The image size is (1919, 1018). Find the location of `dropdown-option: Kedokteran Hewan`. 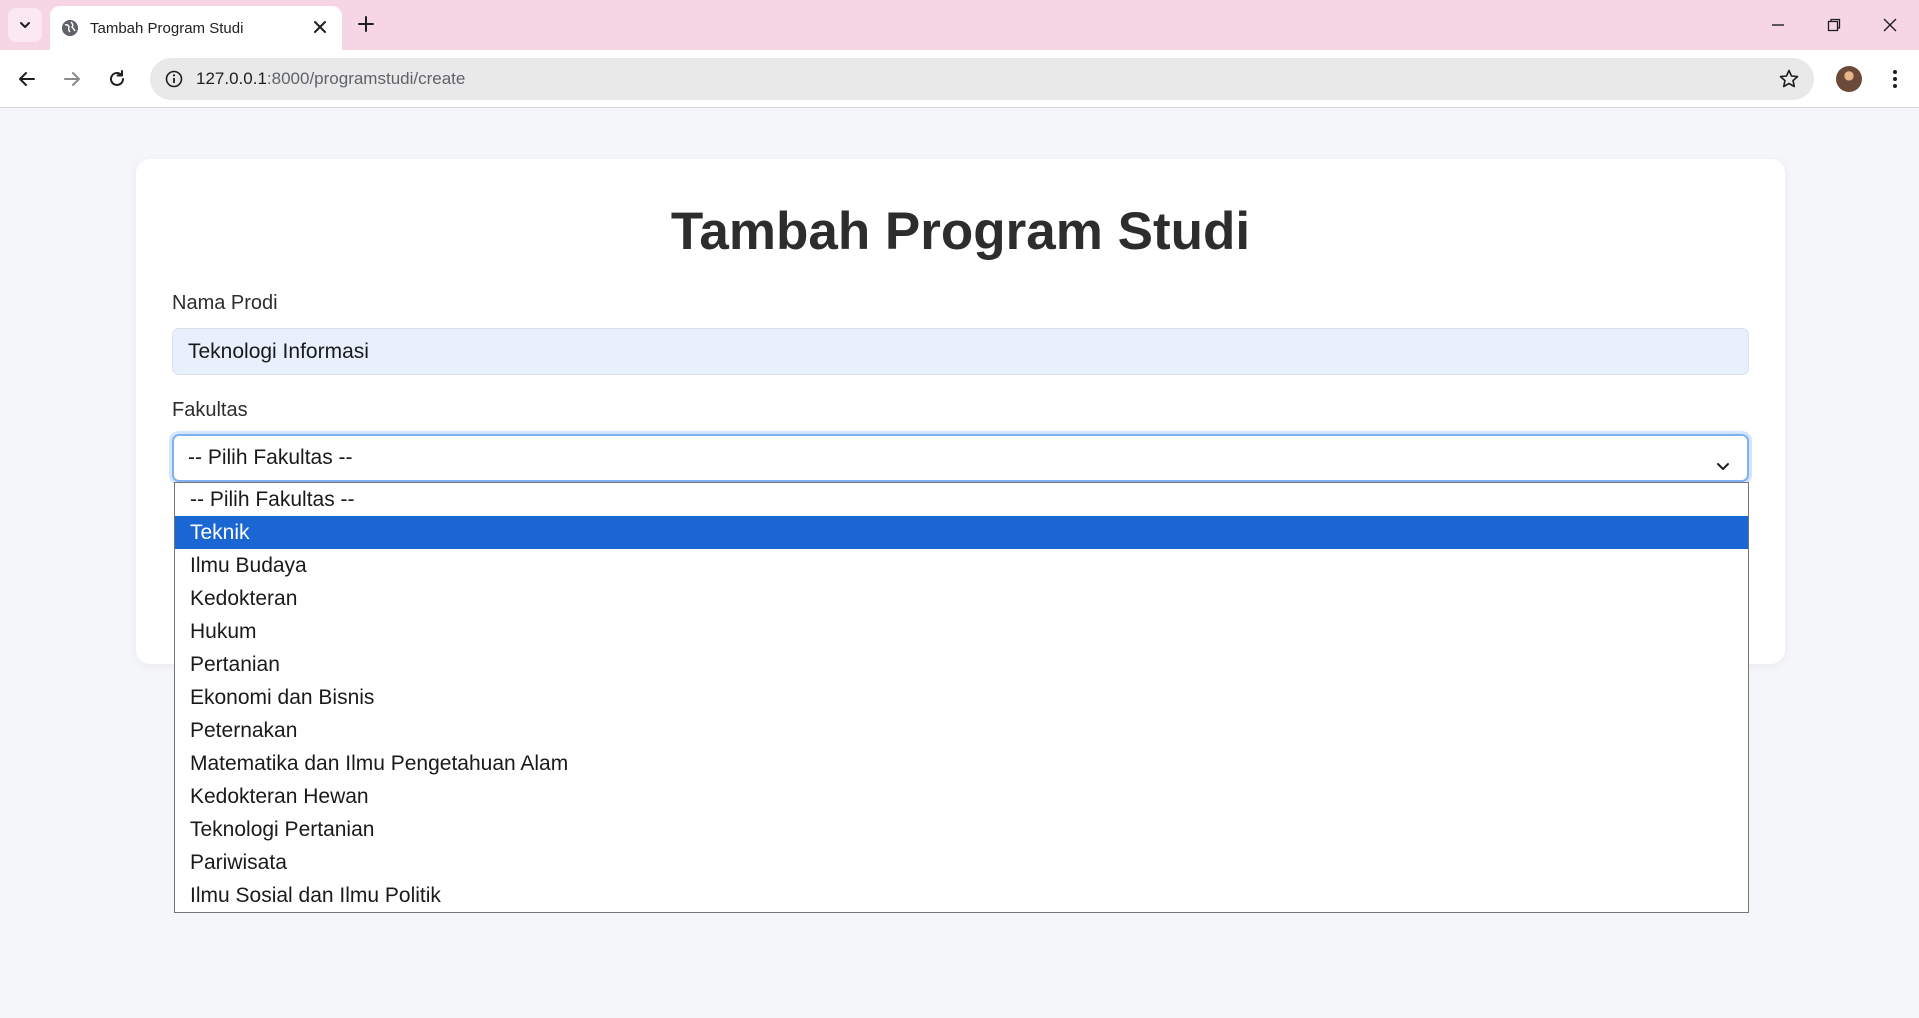

dropdown-option: Kedokteran Hewan is located at coordinates (961, 796).